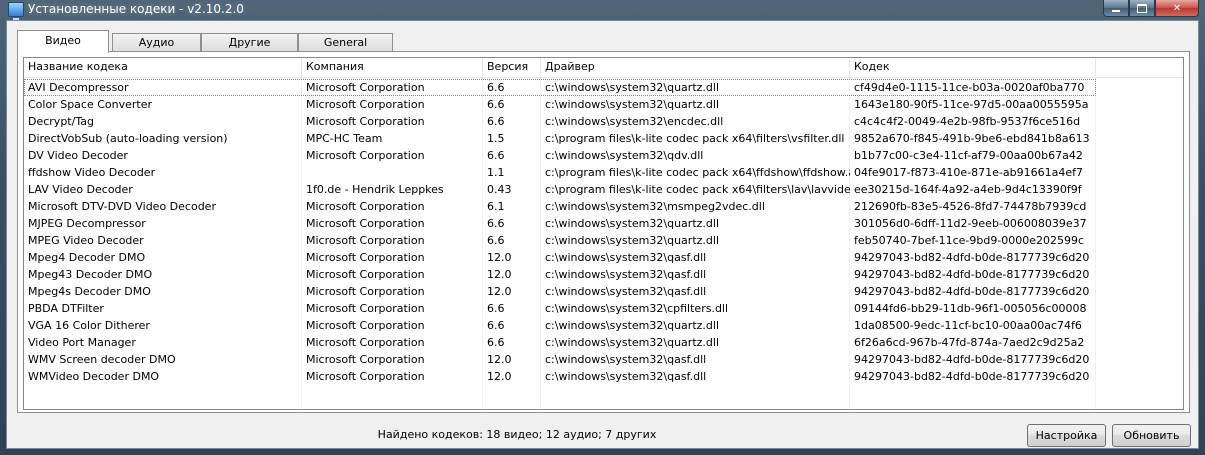  I want to click on minimize-button, so click(1116, 8).